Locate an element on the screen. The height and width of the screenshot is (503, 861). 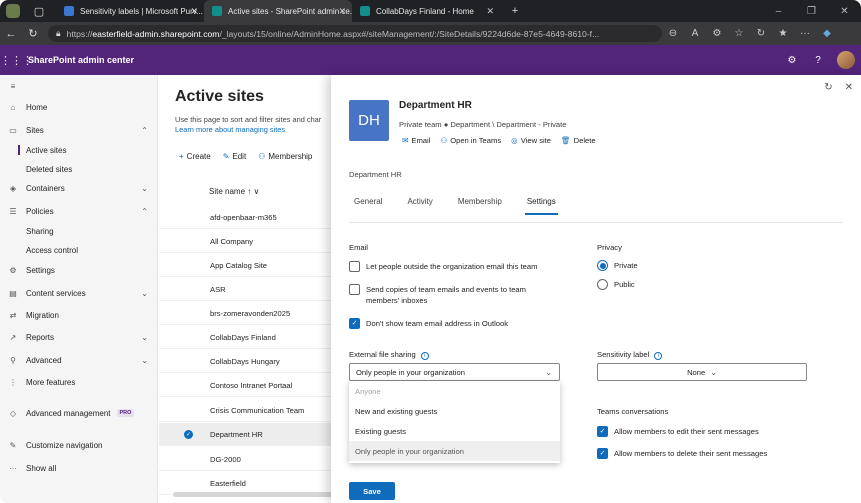
panel-tabs: General Activity Membership Settings is located at coordinates (455, 206).